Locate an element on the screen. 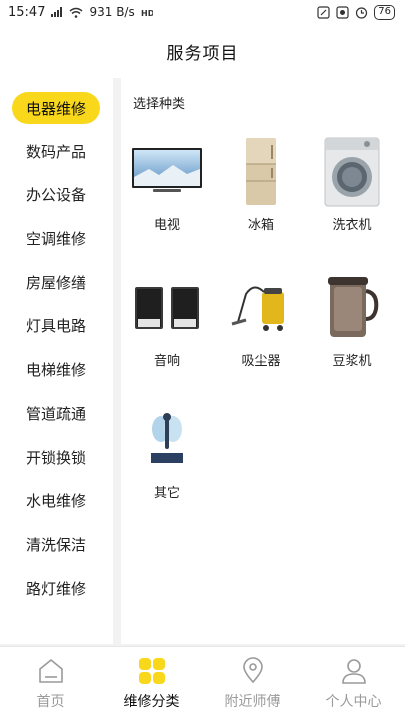 The image size is (405, 720). sidebar-item-streetlight-repair: 路灯维修 is located at coordinates (56, 588).